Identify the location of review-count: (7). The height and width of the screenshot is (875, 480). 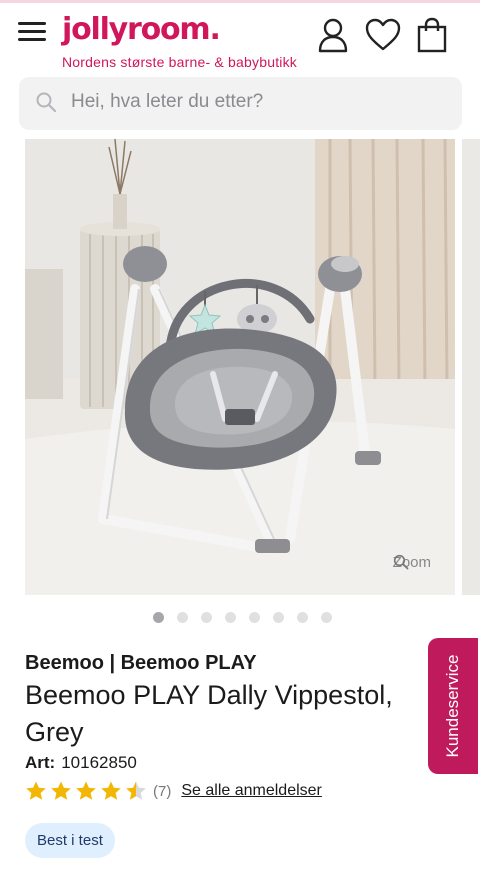
(162, 791).